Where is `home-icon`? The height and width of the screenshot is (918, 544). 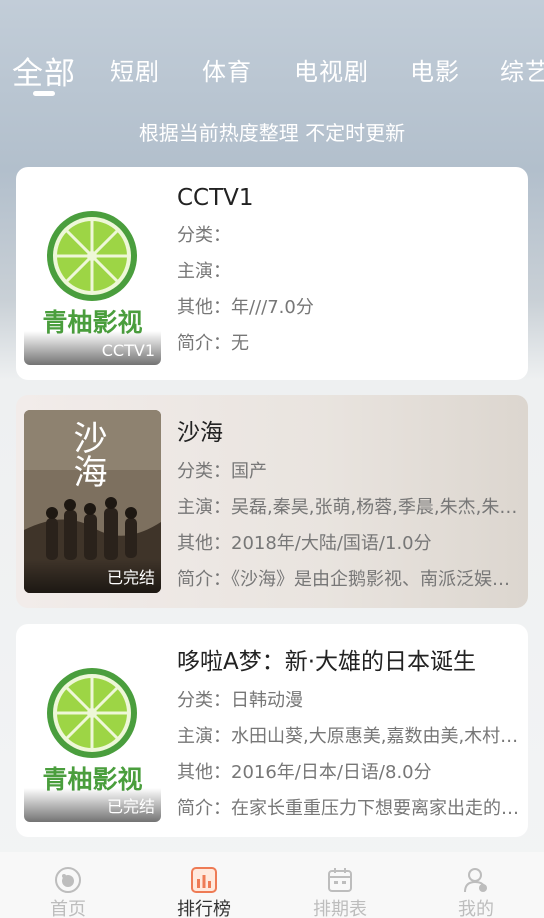
home-icon is located at coordinates (68, 880).